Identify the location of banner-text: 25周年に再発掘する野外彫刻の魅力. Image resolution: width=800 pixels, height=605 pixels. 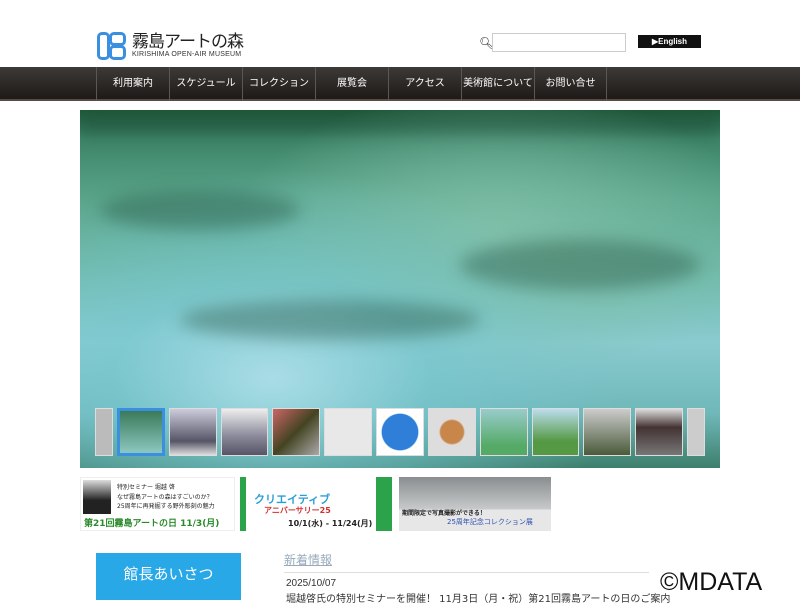
(166, 506).